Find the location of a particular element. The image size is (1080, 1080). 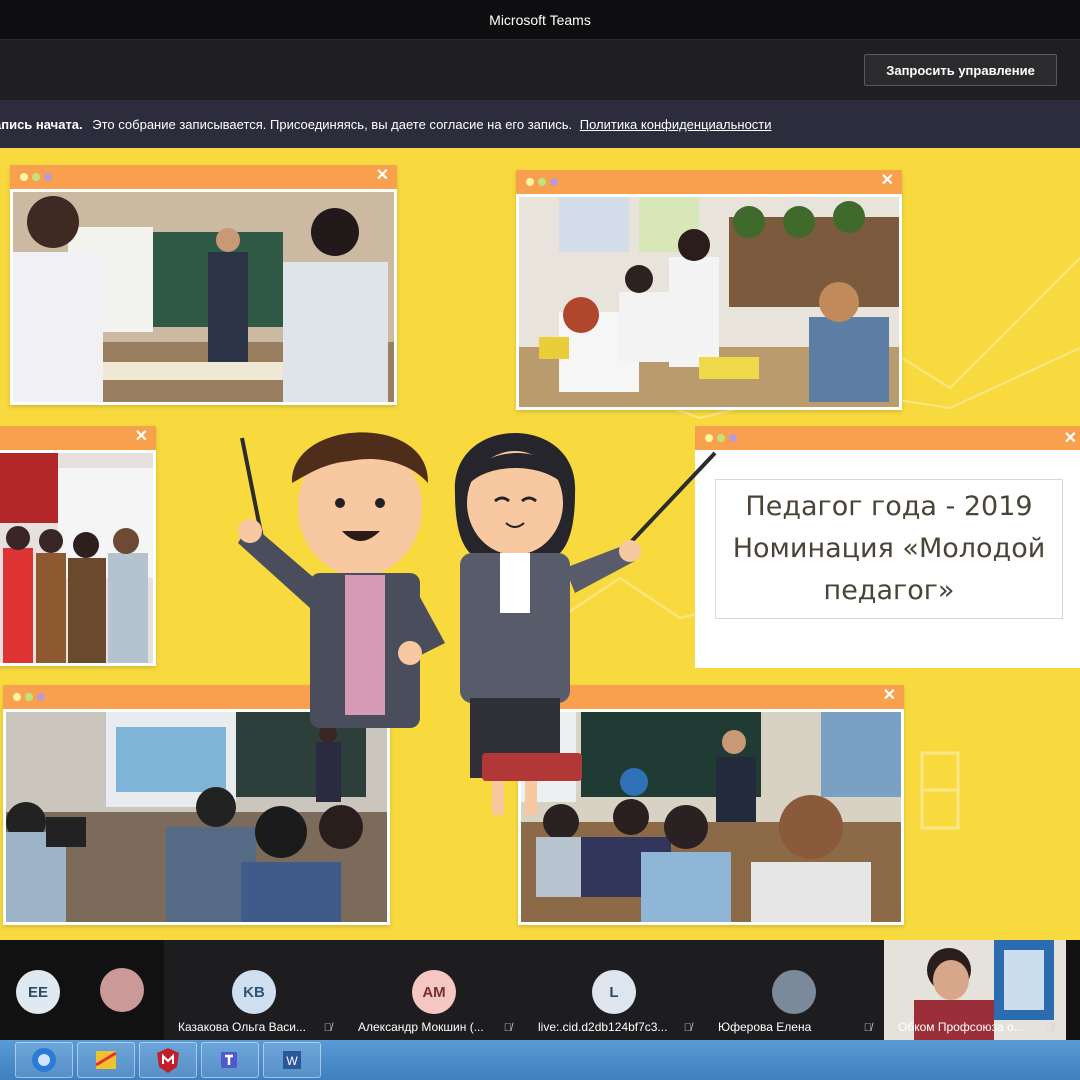

participant-avatar: KB is located at coordinates (254, 992).